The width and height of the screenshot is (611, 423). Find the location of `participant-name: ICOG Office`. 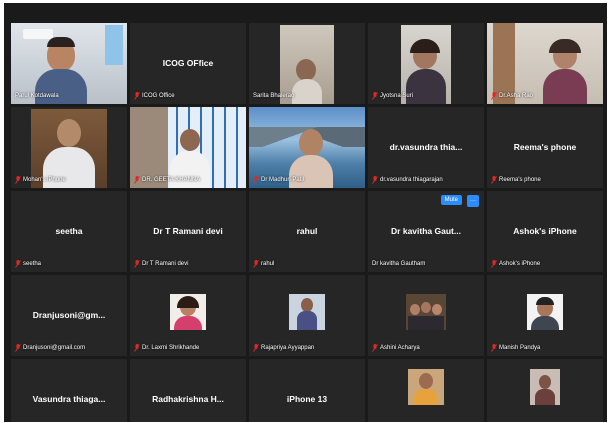

participant-name: ICOG Office is located at coordinates (158, 96).